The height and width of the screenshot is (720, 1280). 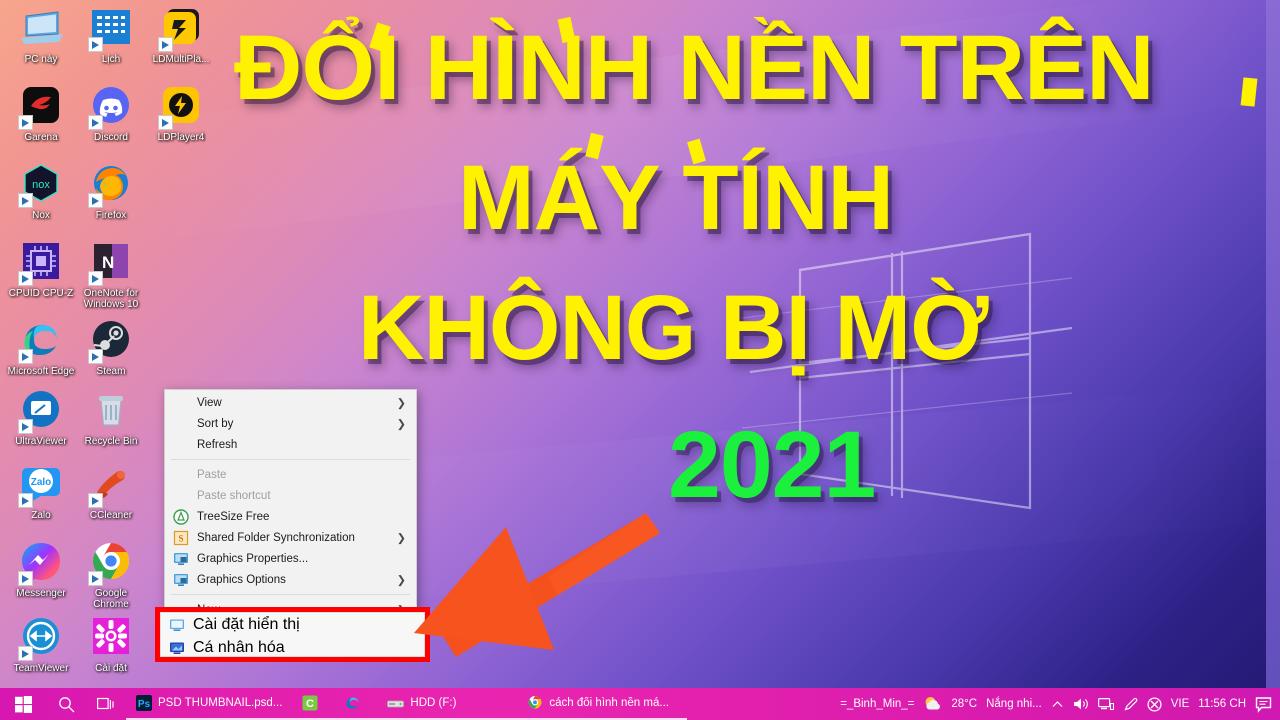 What do you see at coordinates (111, 491) in the screenshot?
I see `desktop-icon-ccleaner: CCleaner` at bounding box center [111, 491].